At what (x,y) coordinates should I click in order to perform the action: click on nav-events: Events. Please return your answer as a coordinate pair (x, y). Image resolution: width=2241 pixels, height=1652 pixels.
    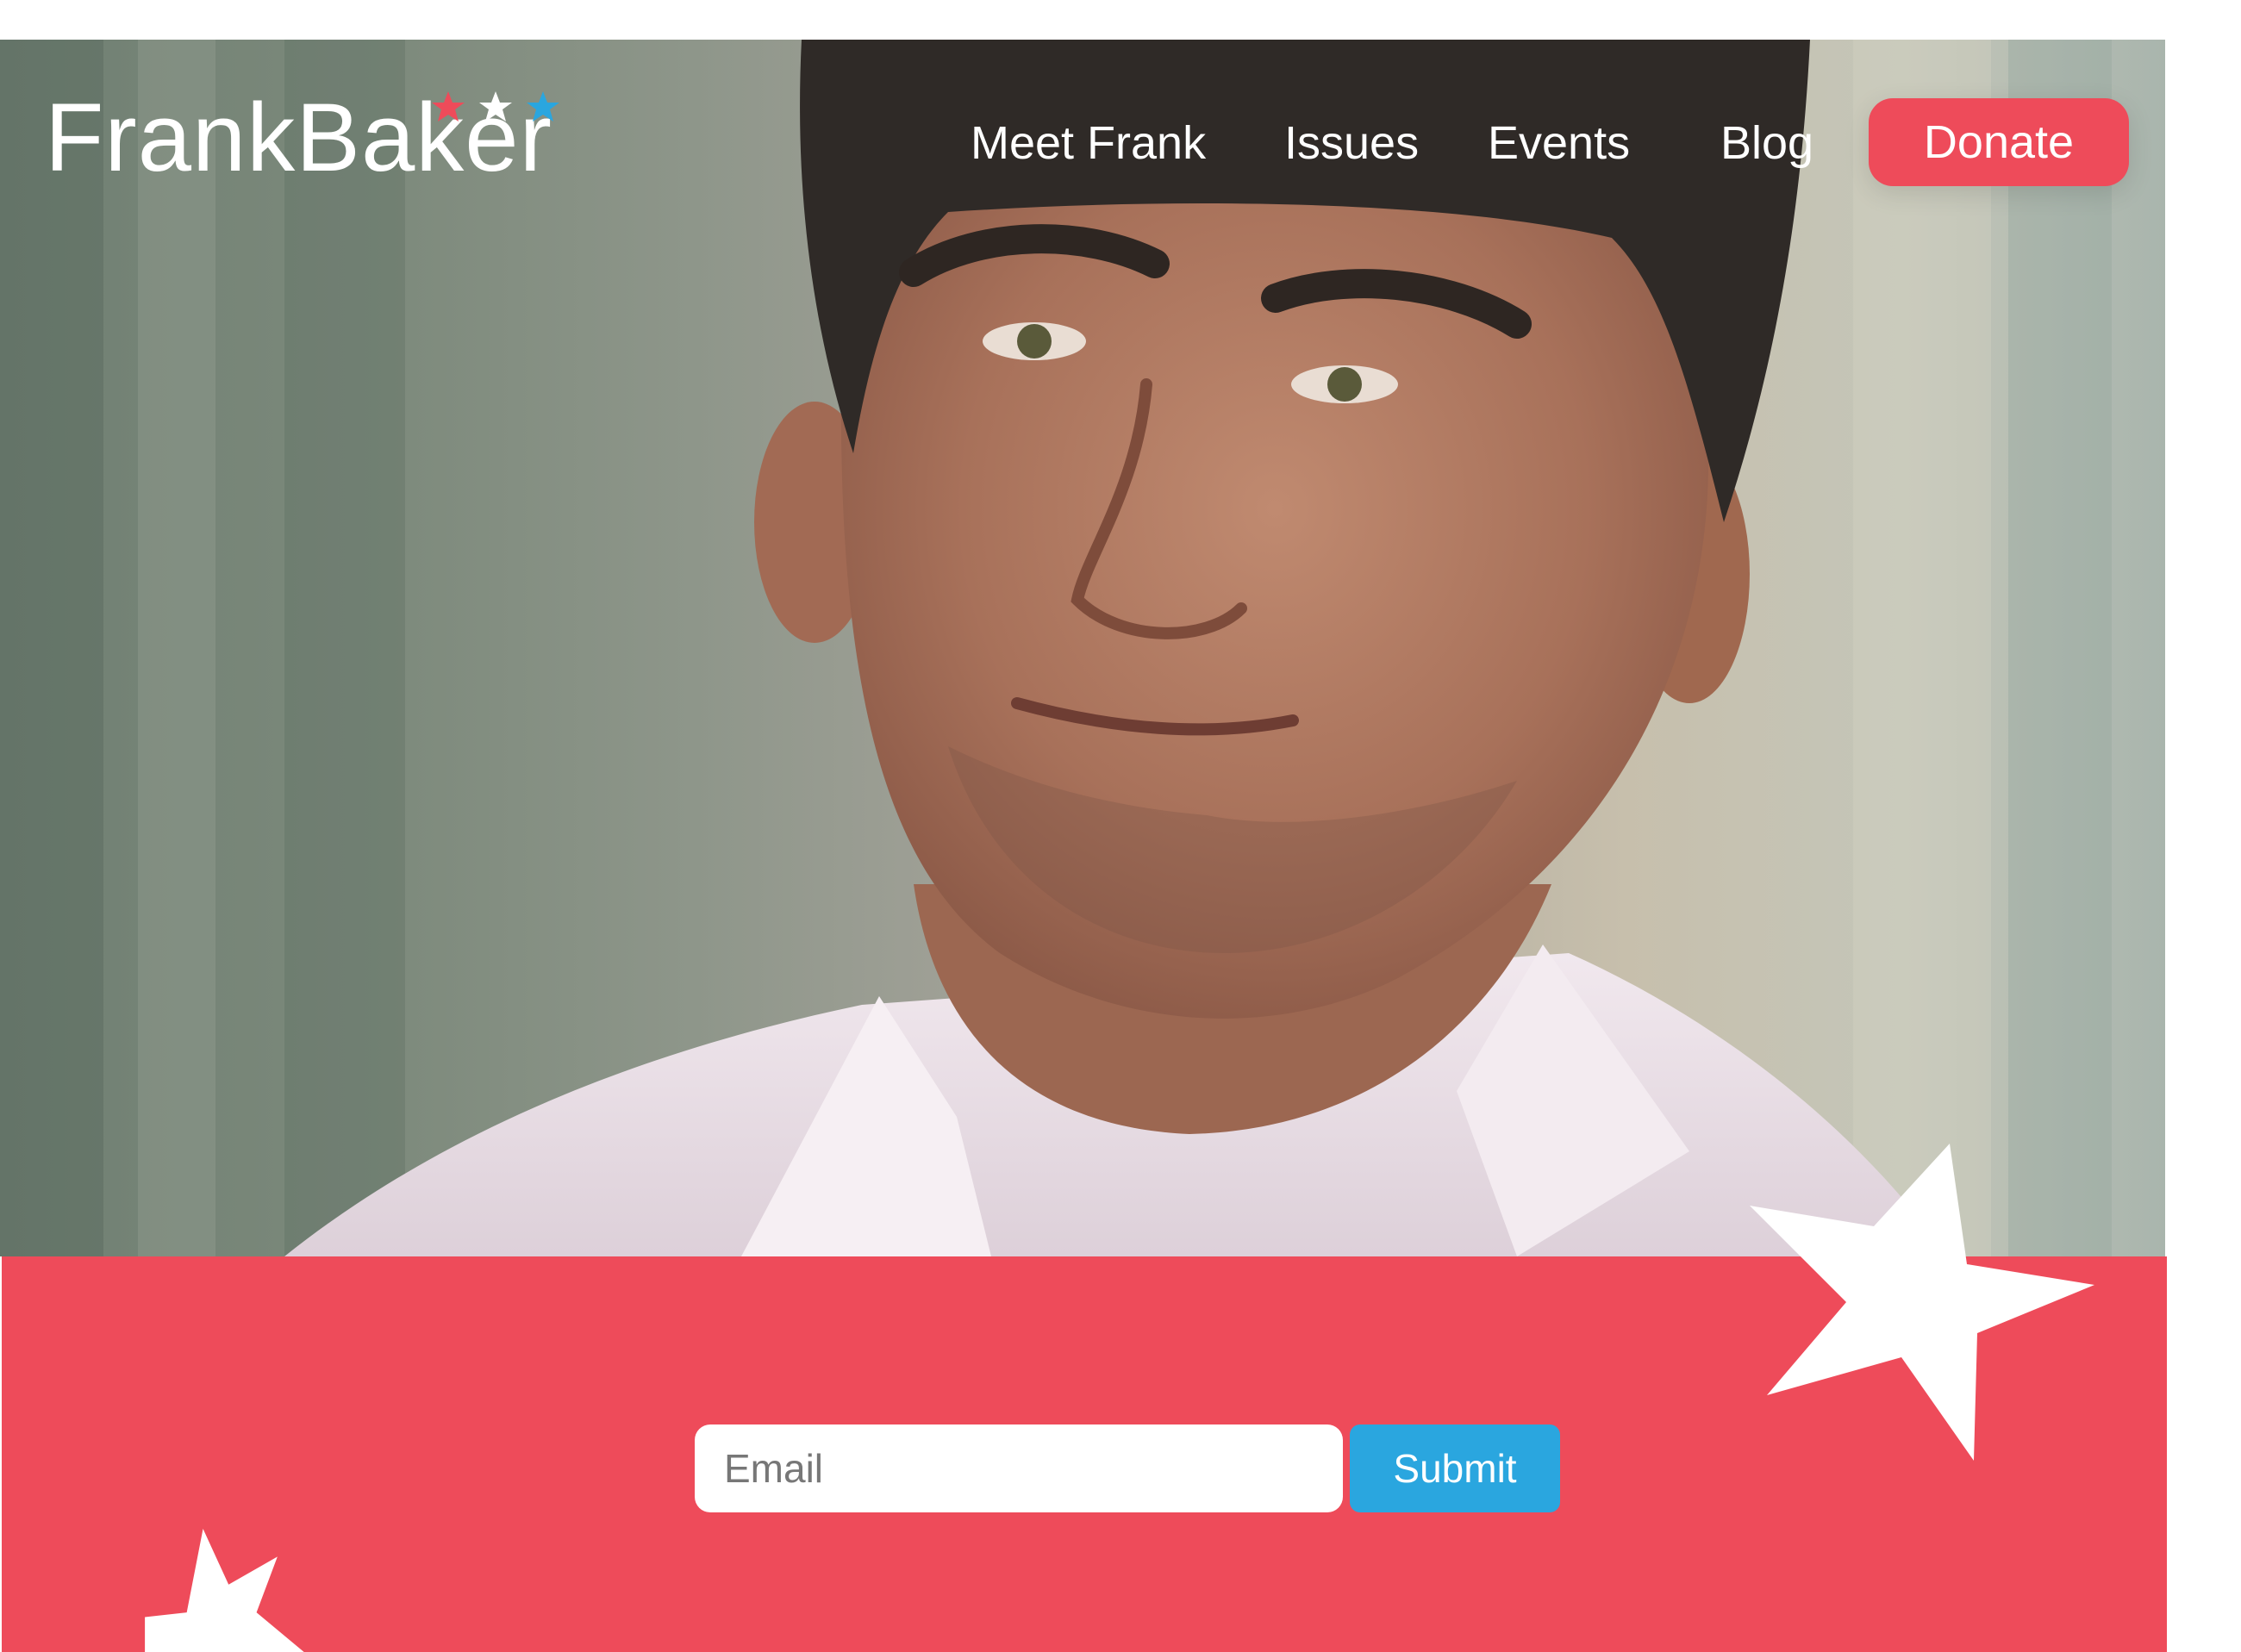
    Looking at the image, I should click on (1559, 143).